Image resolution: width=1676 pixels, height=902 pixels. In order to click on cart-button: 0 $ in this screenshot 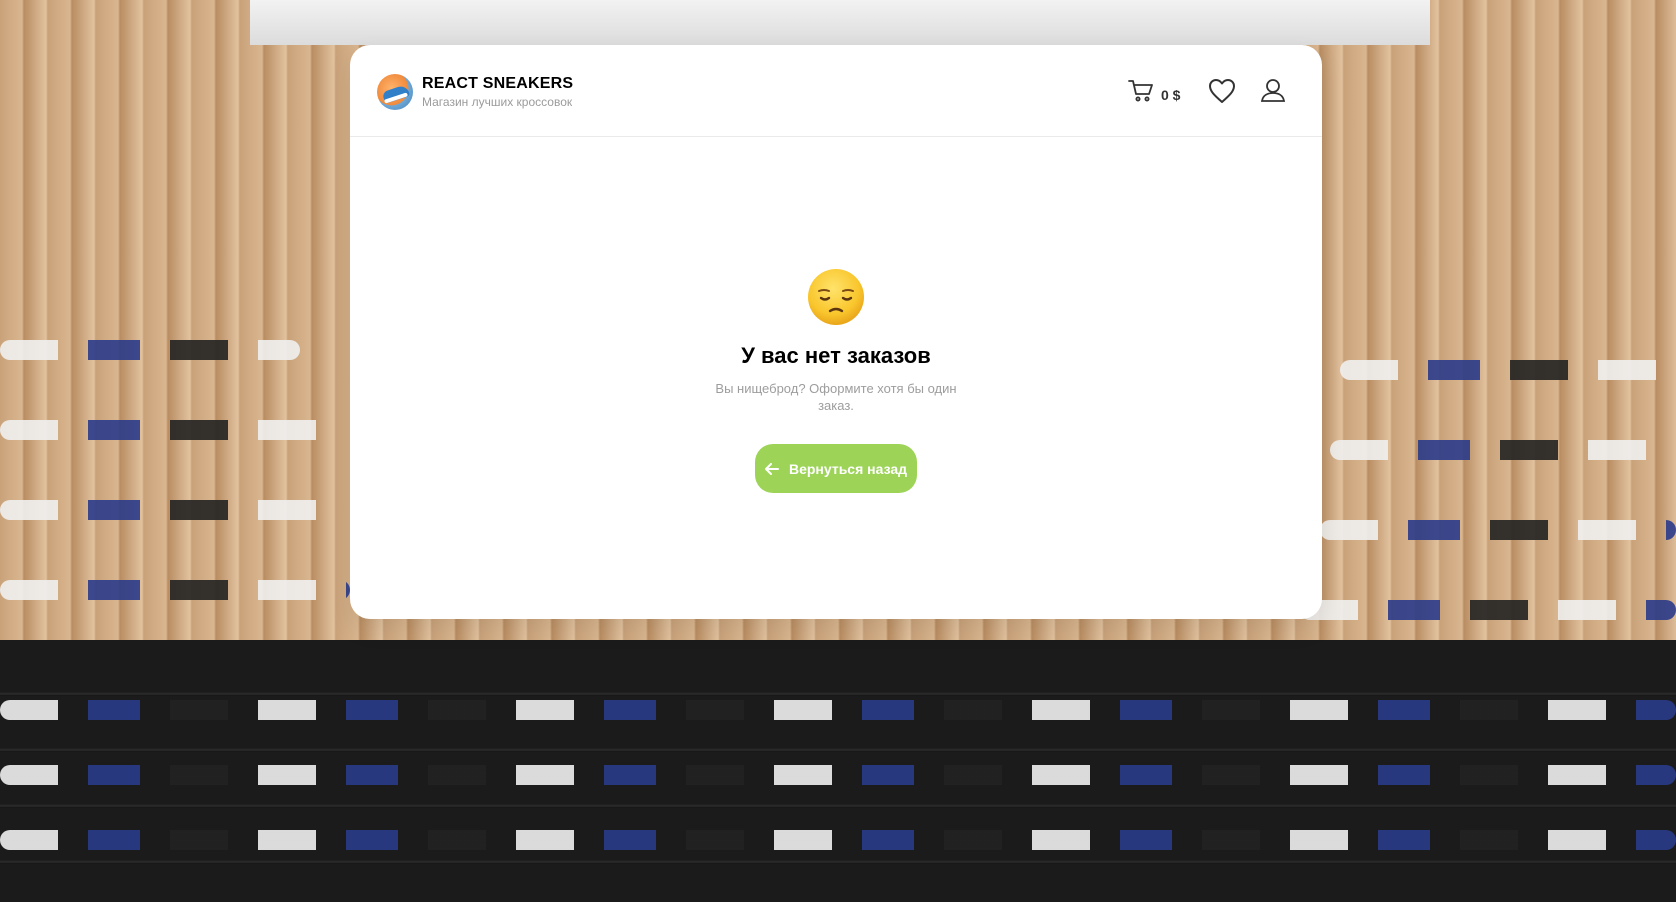, I will do `click(1154, 91)`.